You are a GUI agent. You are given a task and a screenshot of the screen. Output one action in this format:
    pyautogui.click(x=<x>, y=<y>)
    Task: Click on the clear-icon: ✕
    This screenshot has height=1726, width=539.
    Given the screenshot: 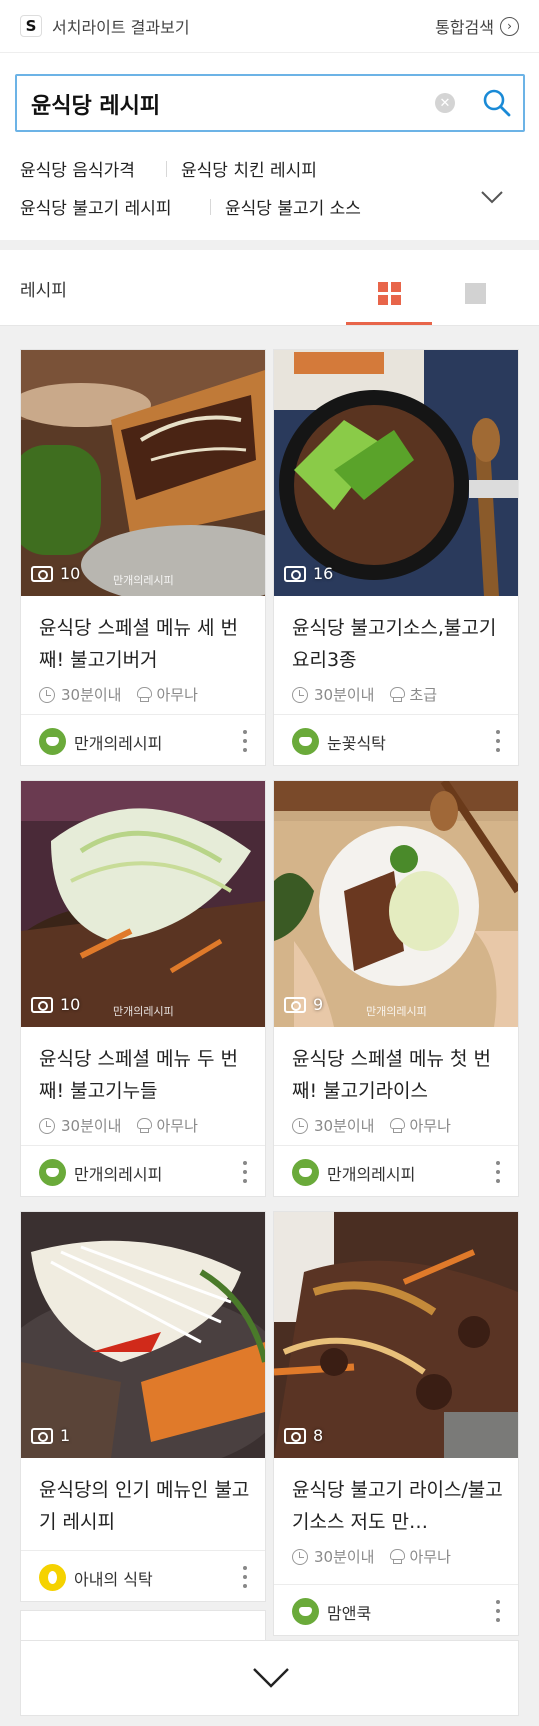 What is the action you would take?
    pyautogui.click(x=445, y=103)
    